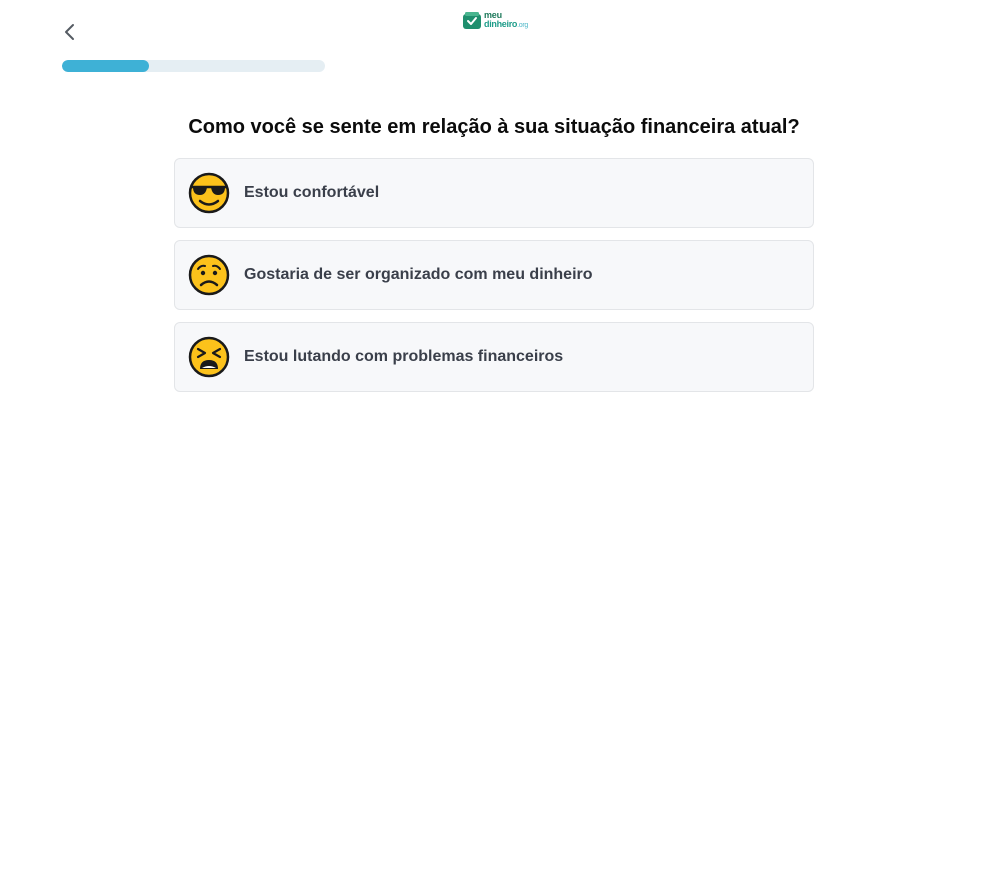 The height and width of the screenshot is (890, 984). I want to click on progress-bar, so click(193, 66).